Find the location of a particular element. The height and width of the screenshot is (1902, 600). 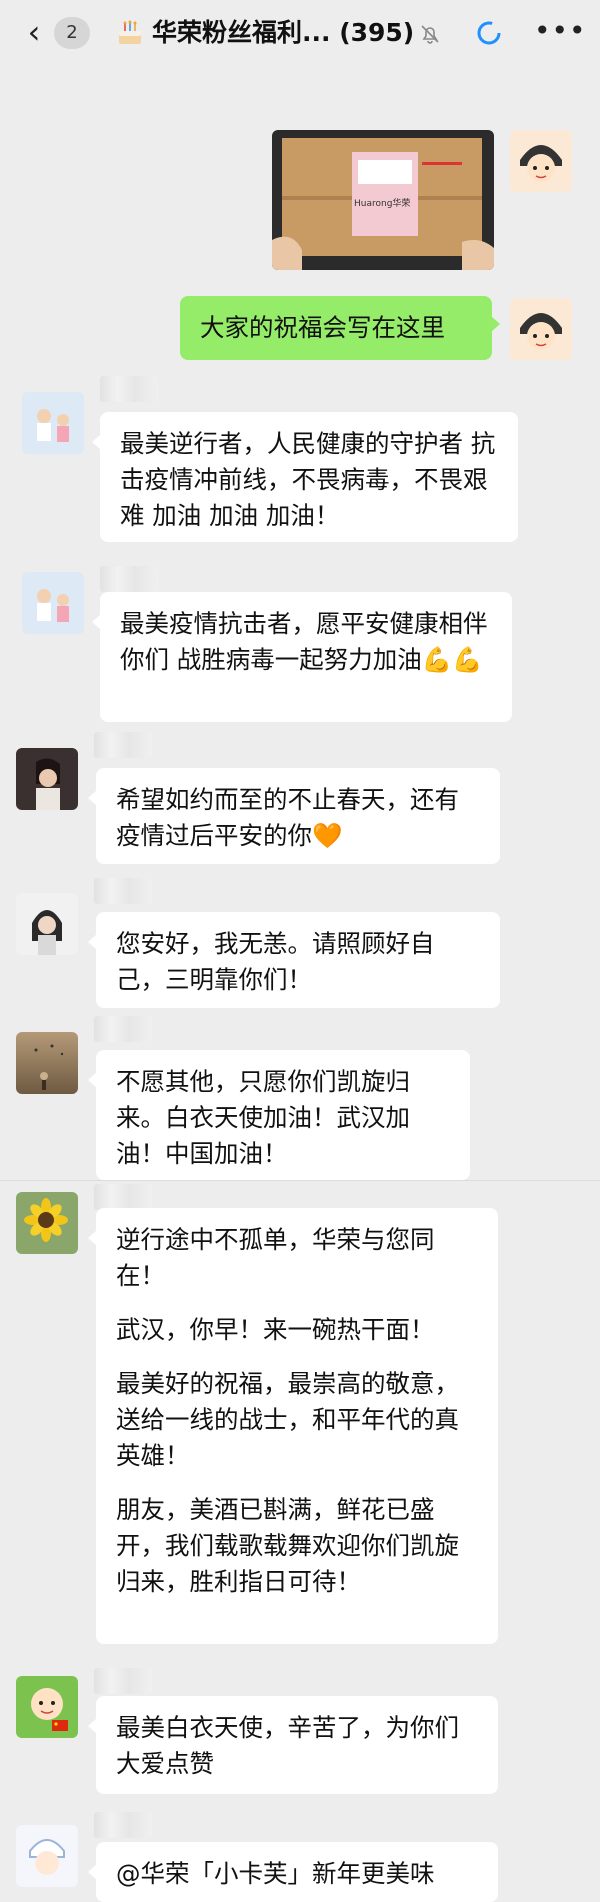

message-paragraph: 逆行途中不孤单，华荣与您同在！ is located at coordinates (275, 1257).